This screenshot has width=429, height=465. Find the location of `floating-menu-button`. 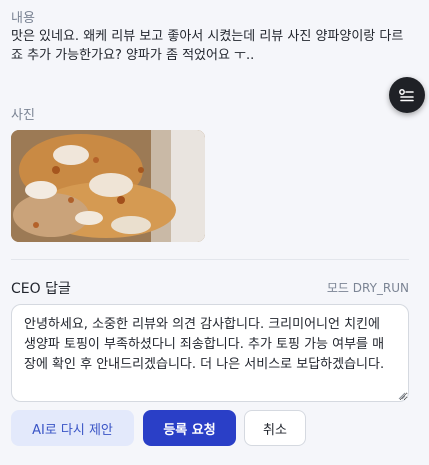

floating-menu-button is located at coordinates (407, 95).